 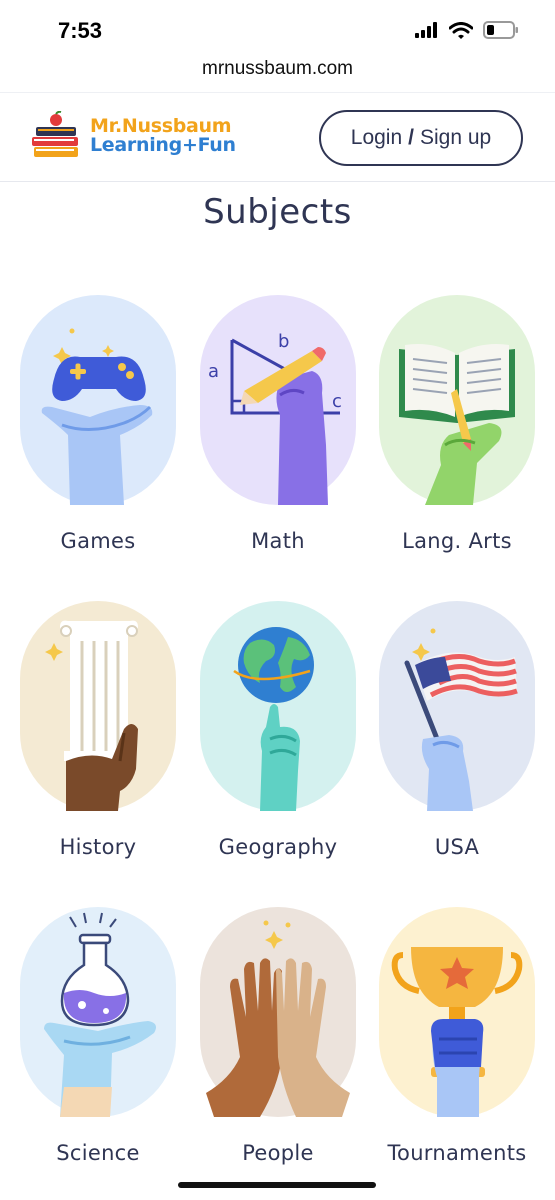 I want to click on subject-tile-history: History, so click(x=98, y=736).